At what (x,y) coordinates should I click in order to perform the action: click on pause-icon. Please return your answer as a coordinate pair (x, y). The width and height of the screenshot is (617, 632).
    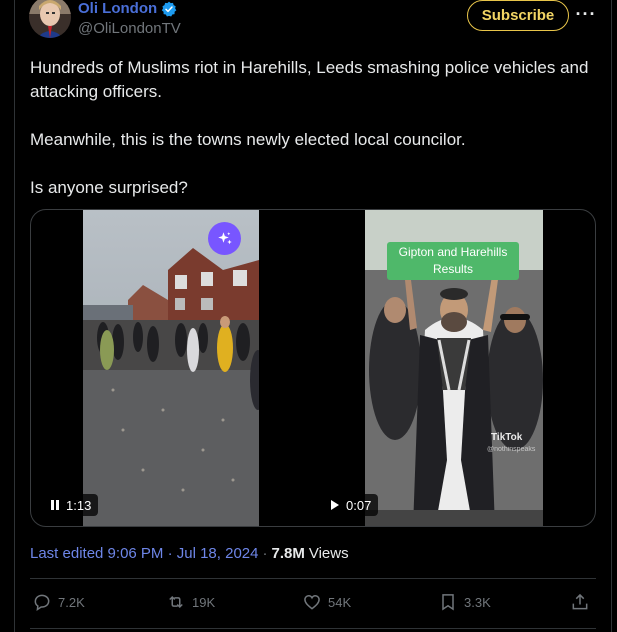
    Looking at the image, I should click on (55, 505).